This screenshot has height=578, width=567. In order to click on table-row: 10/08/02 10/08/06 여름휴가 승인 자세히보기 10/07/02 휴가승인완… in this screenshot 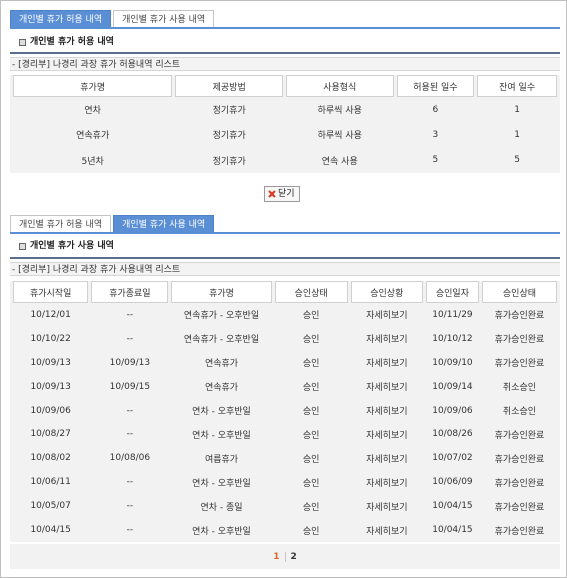, I will do `click(285, 458)`.